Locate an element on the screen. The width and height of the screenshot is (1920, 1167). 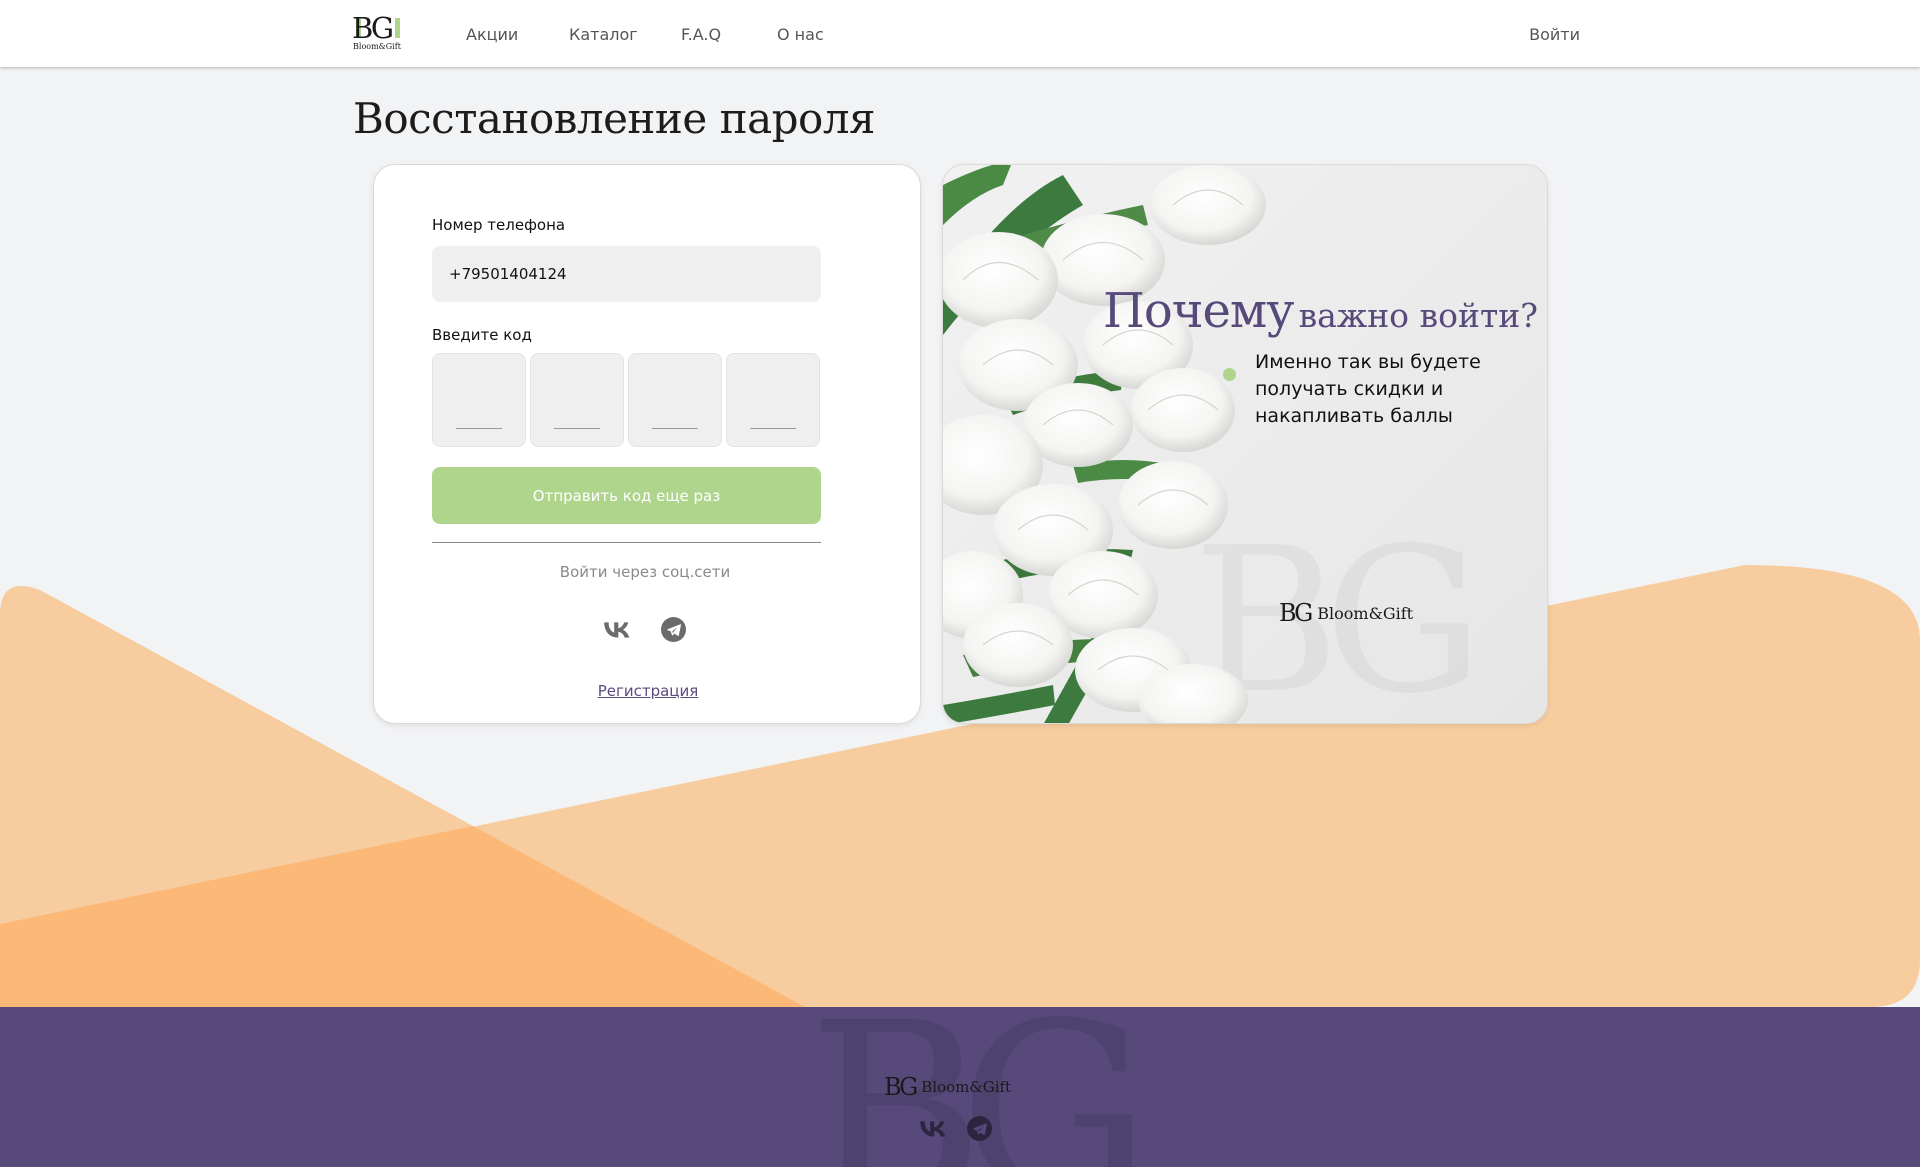
promo-logo: BG Bloom&Gift is located at coordinates (1346, 613).